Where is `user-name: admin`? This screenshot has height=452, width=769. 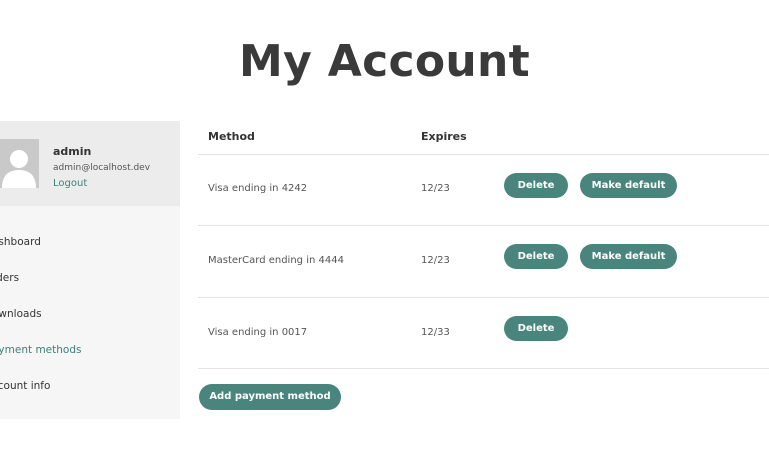
user-name: admin is located at coordinates (72, 151).